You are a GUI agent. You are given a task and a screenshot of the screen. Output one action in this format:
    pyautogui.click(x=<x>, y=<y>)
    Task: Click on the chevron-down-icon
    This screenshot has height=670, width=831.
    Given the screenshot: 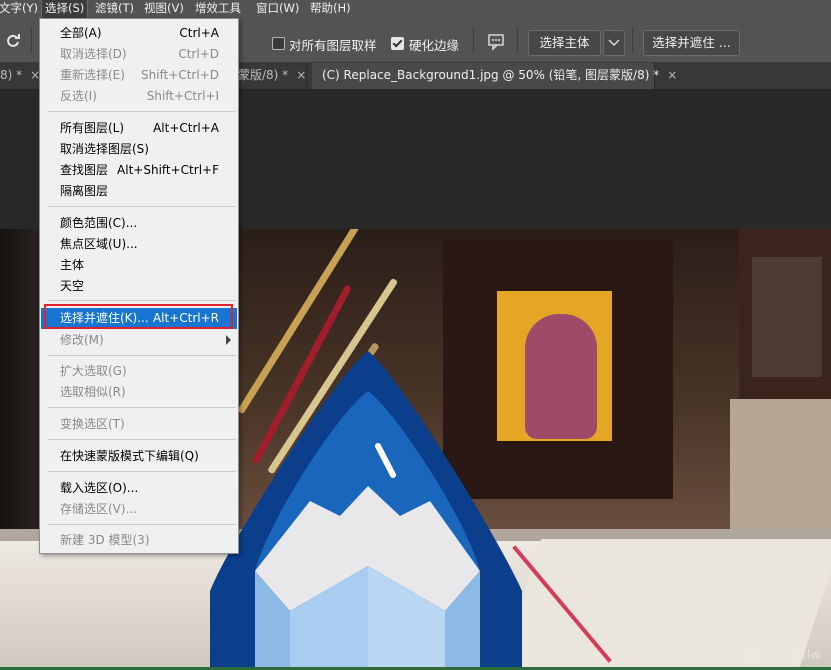 What is the action you would take?
    pyautogui.click(x=614, y=42)
    